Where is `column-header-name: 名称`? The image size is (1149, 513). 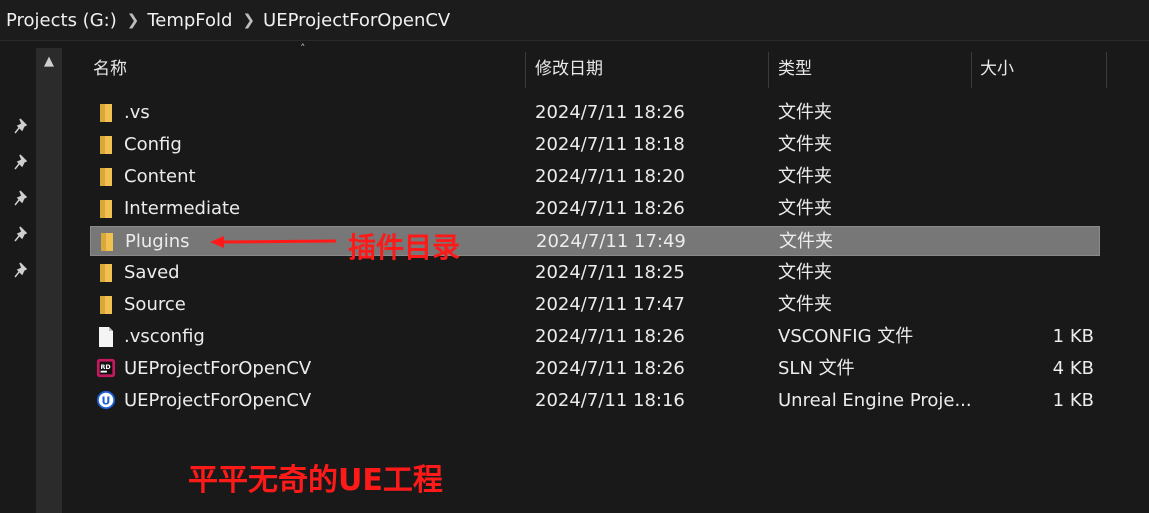
column-header-name: 名称 is located at coordinates (110, 69).